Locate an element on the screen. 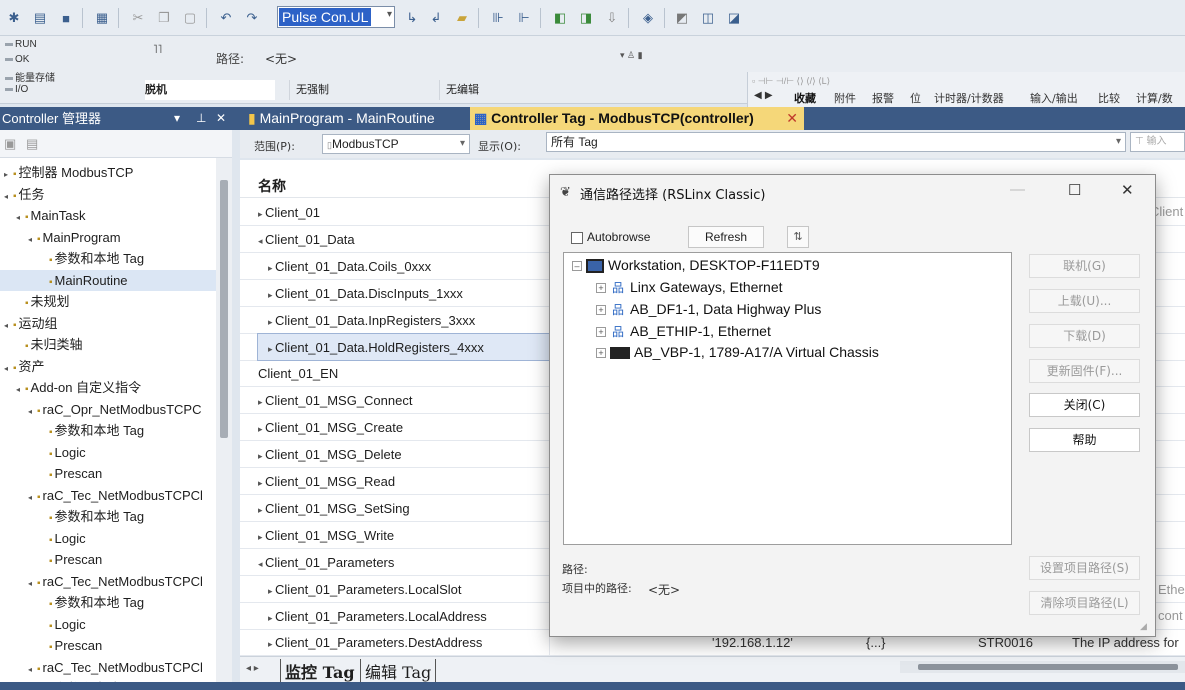 The image size is (1185, 690). dropdown-icon: ▾ is located at coordinates (177, 118).